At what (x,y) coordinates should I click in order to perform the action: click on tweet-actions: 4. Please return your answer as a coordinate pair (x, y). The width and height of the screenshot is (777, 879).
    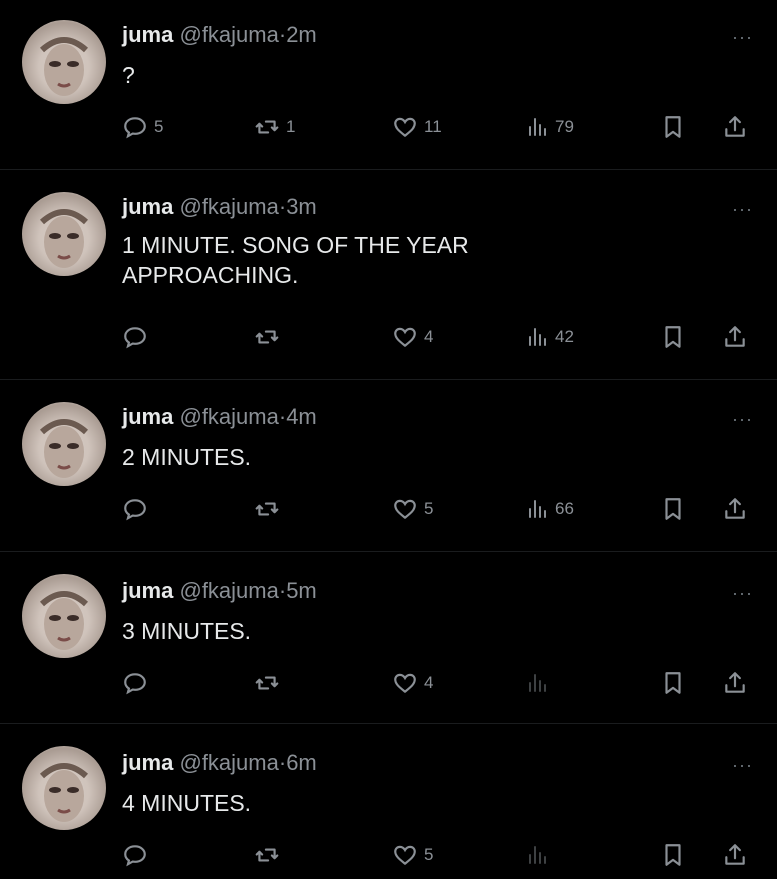
    Looking at the image, I should click on (388, 683).